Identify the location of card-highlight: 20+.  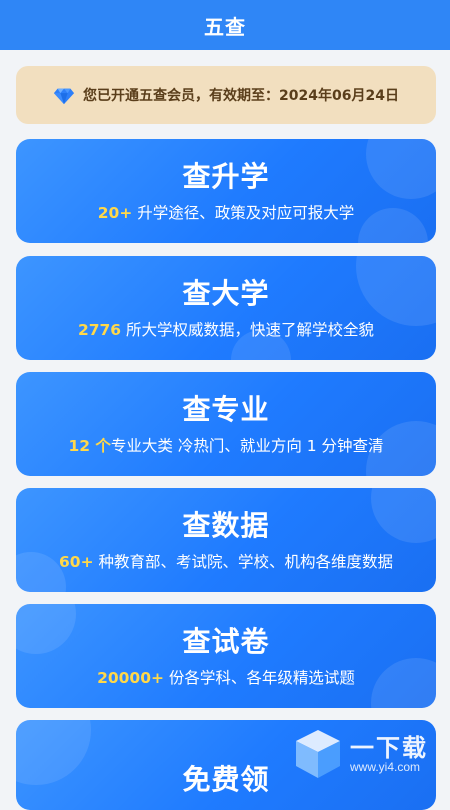
(115, 213).